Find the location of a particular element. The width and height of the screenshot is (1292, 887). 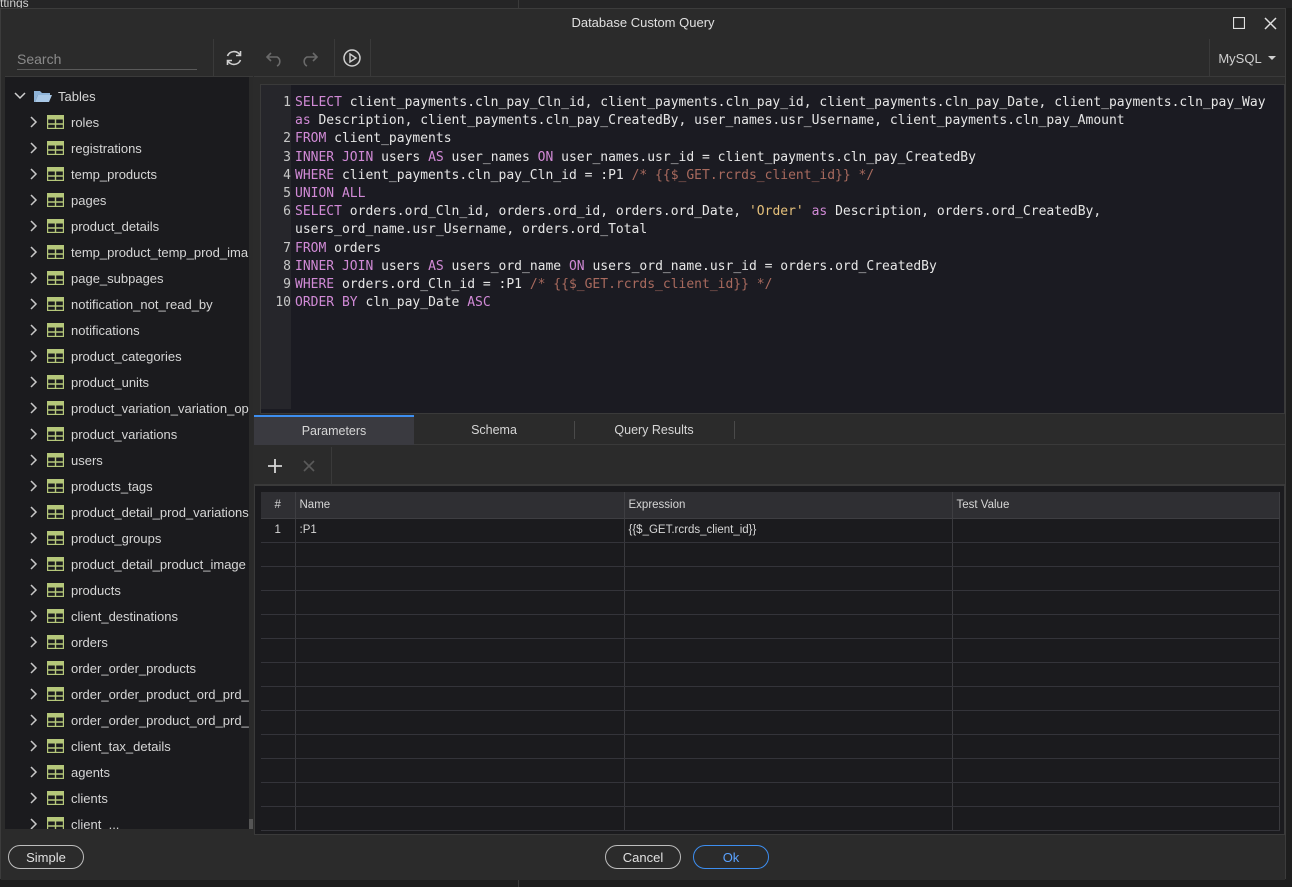

delete-parameter-icon is located at coordinates (309, 466).